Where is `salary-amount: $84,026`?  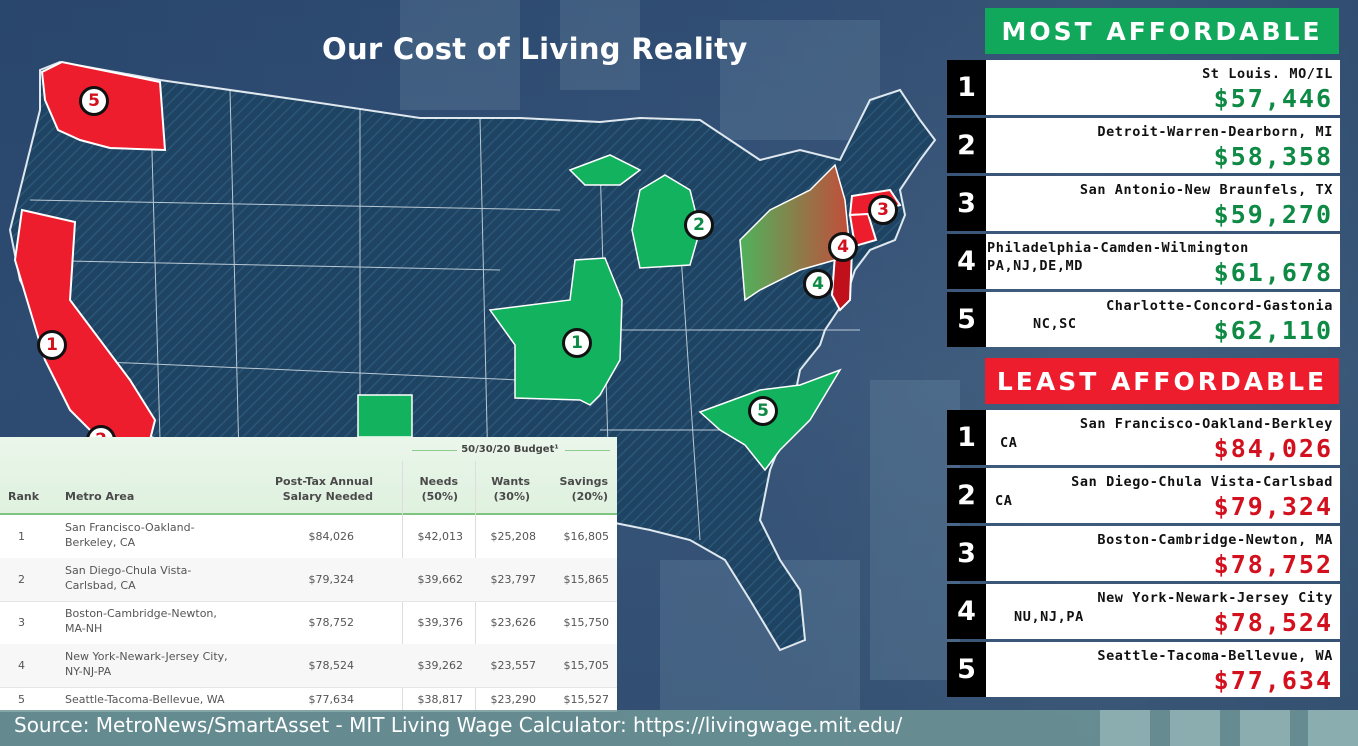 salary-amount: $84,026 is located at coordinates (1273, 448).